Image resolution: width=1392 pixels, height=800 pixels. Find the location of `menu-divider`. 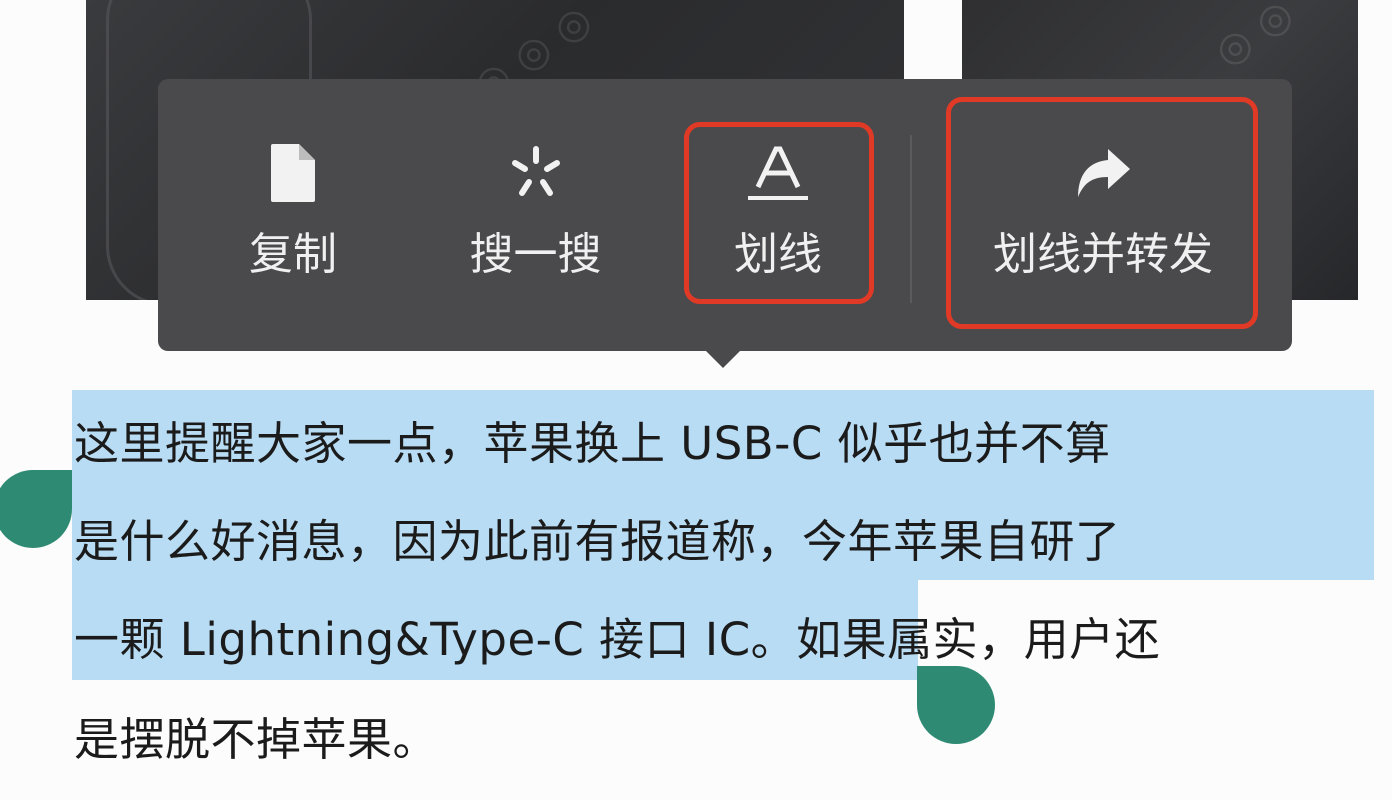

menu-divider is located at coordinates (911, 219).